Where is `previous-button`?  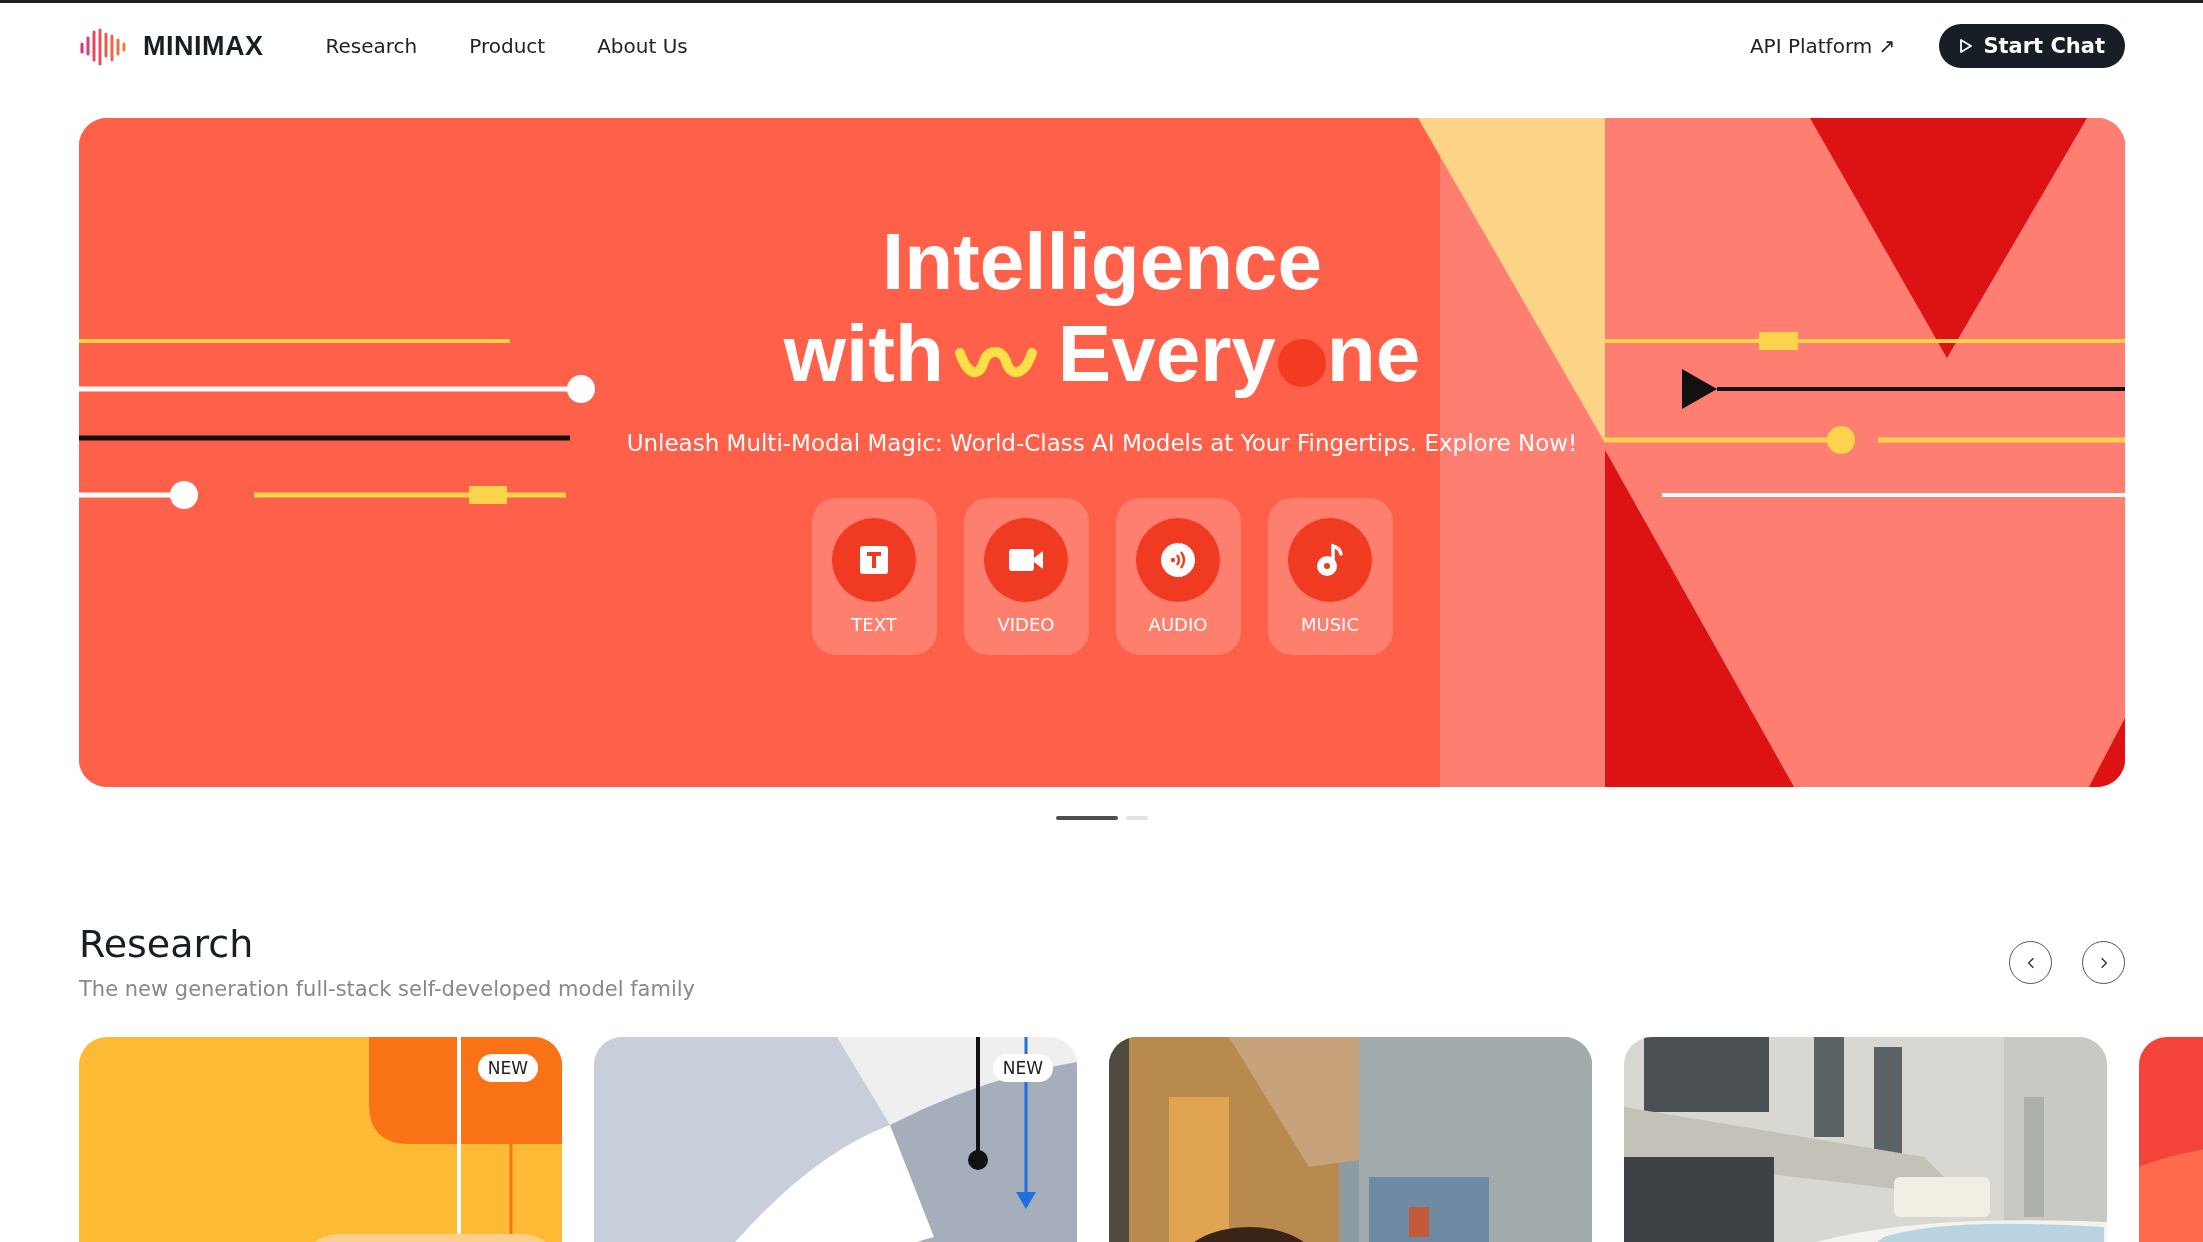 previous-button is located at coordinates (2030, 962).